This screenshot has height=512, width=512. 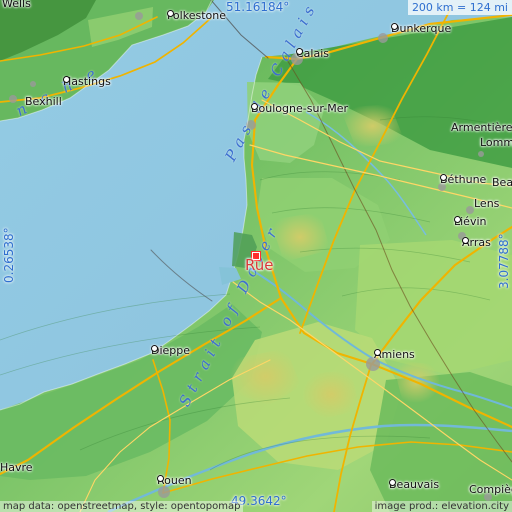 What do you see at coordinates (421, 28) in the screenshot?
I see `place-dunkerque: Dunkerque` at bounding box center [421, 28].